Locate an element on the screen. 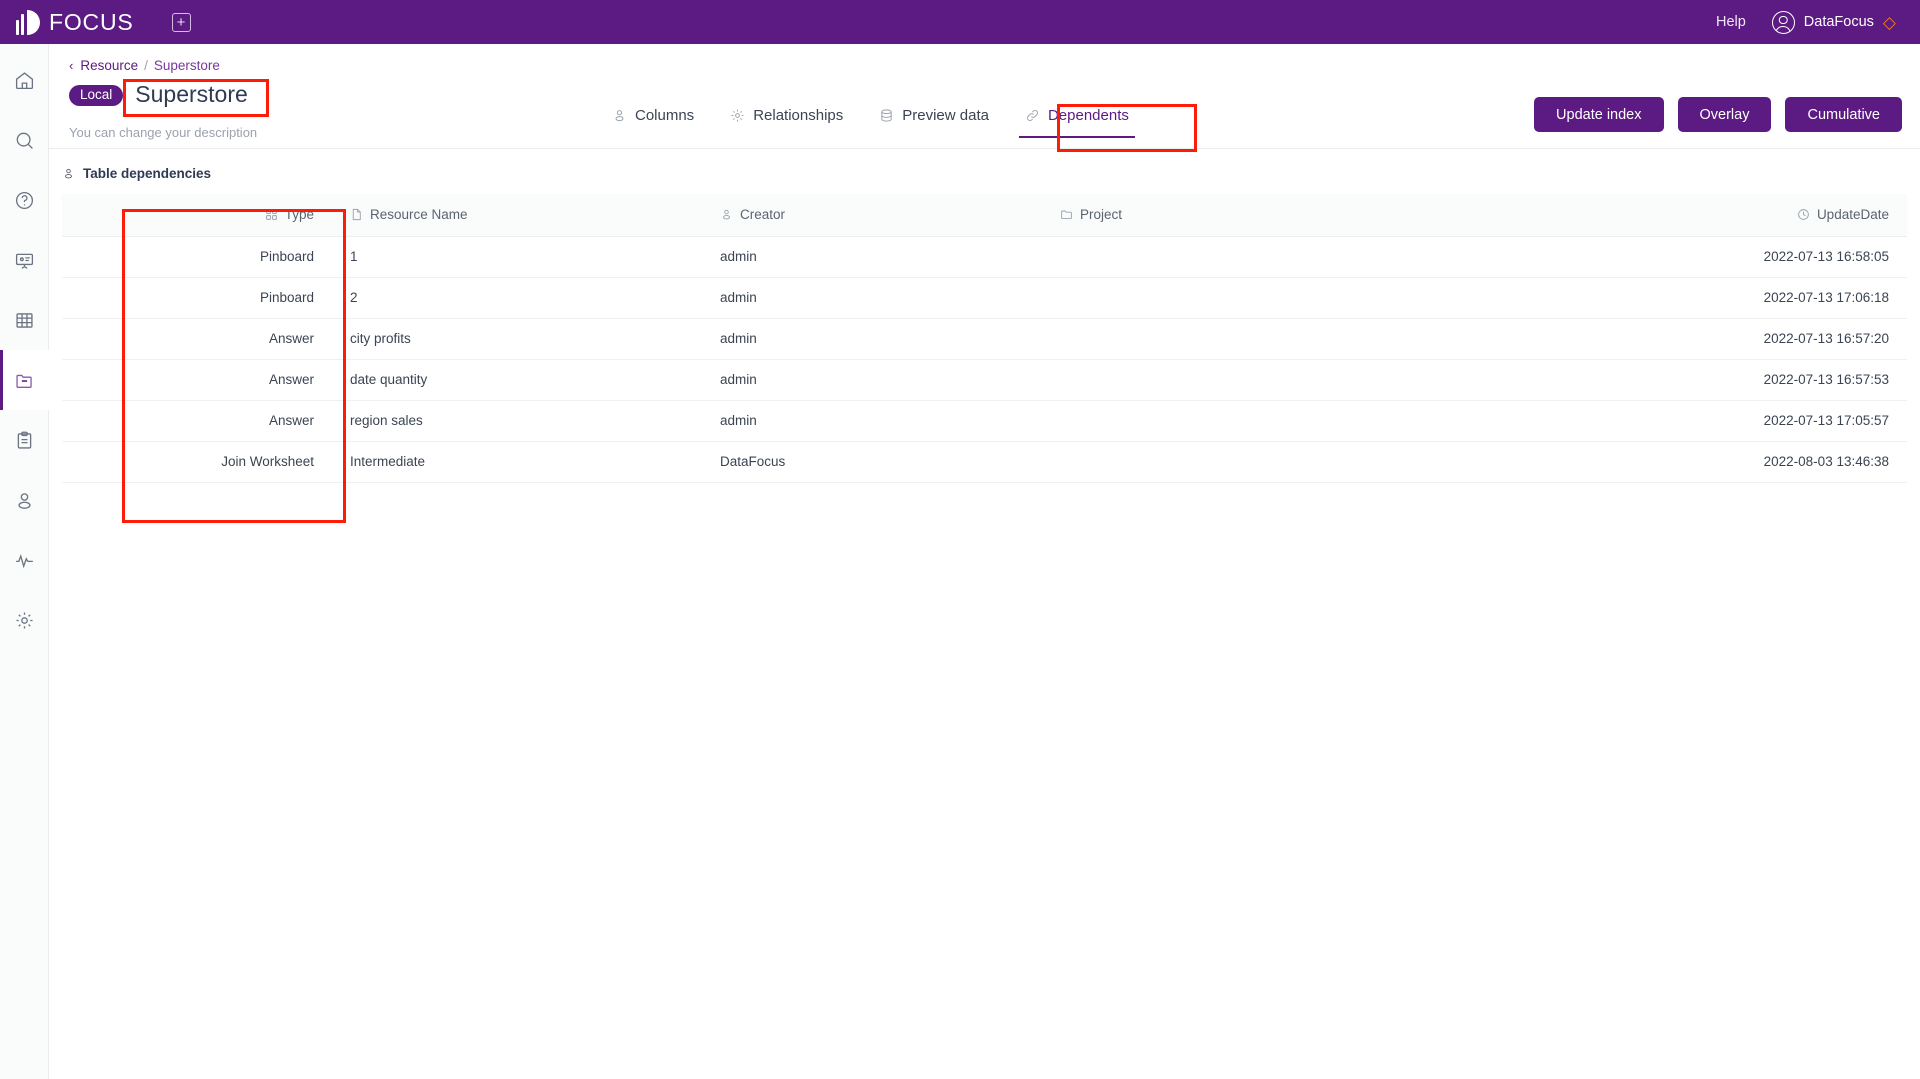 This screenshot has width=1920, height=1079. sidebar-item-pinboard is located at coordinates (24, 260).